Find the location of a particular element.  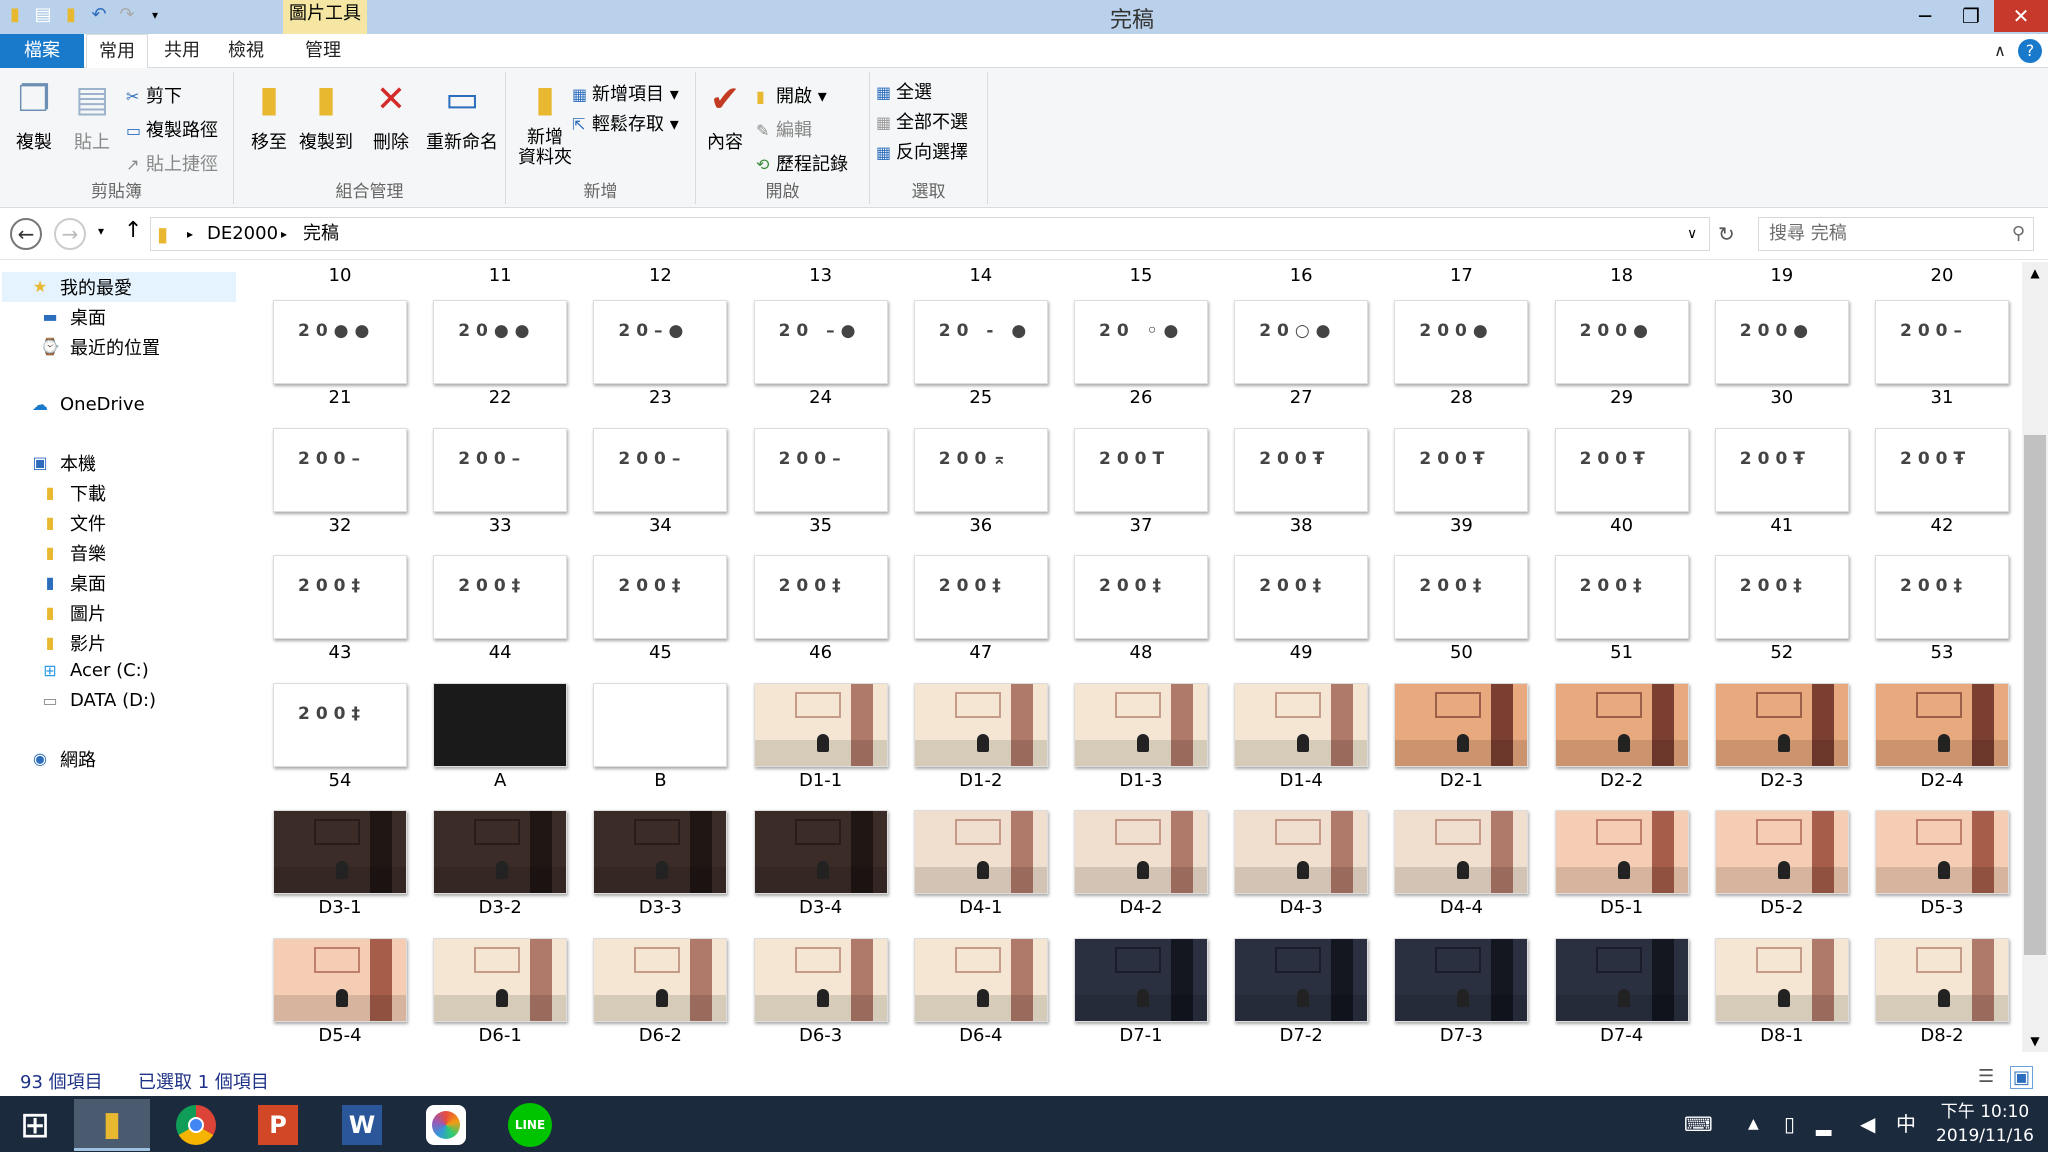

file-item: 200‡ 51 is located at coordinates (1622, 610).